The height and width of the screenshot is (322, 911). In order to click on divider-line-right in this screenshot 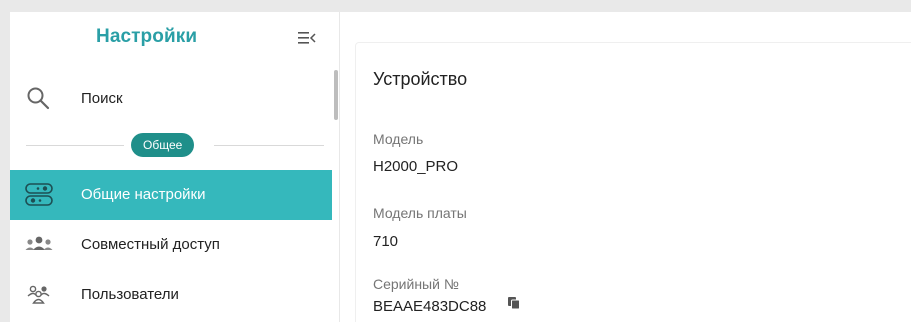, I will do `click(269, 145)`.